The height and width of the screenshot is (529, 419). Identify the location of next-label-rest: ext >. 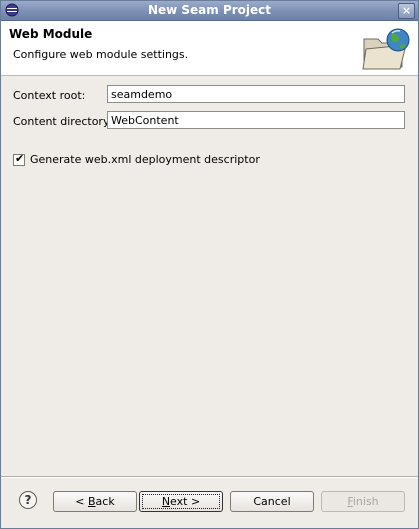
(185, 501).